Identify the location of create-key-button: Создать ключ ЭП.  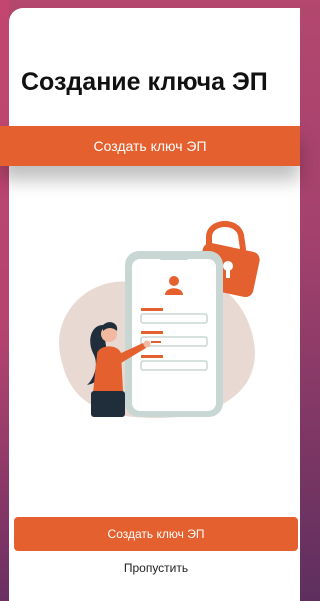
(156, 534).